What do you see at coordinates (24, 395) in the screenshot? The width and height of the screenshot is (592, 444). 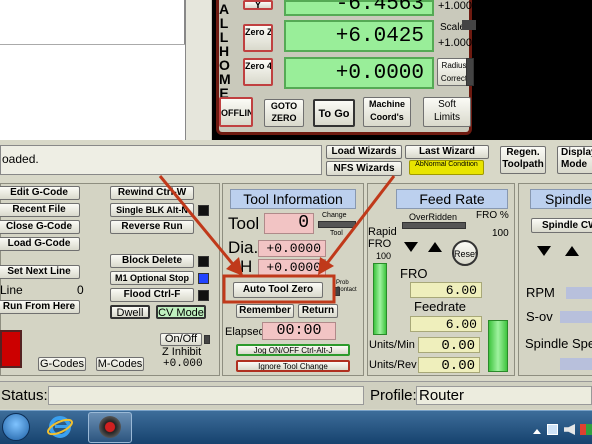 I see `status-label: Status:` at bounding box center [24, 395].